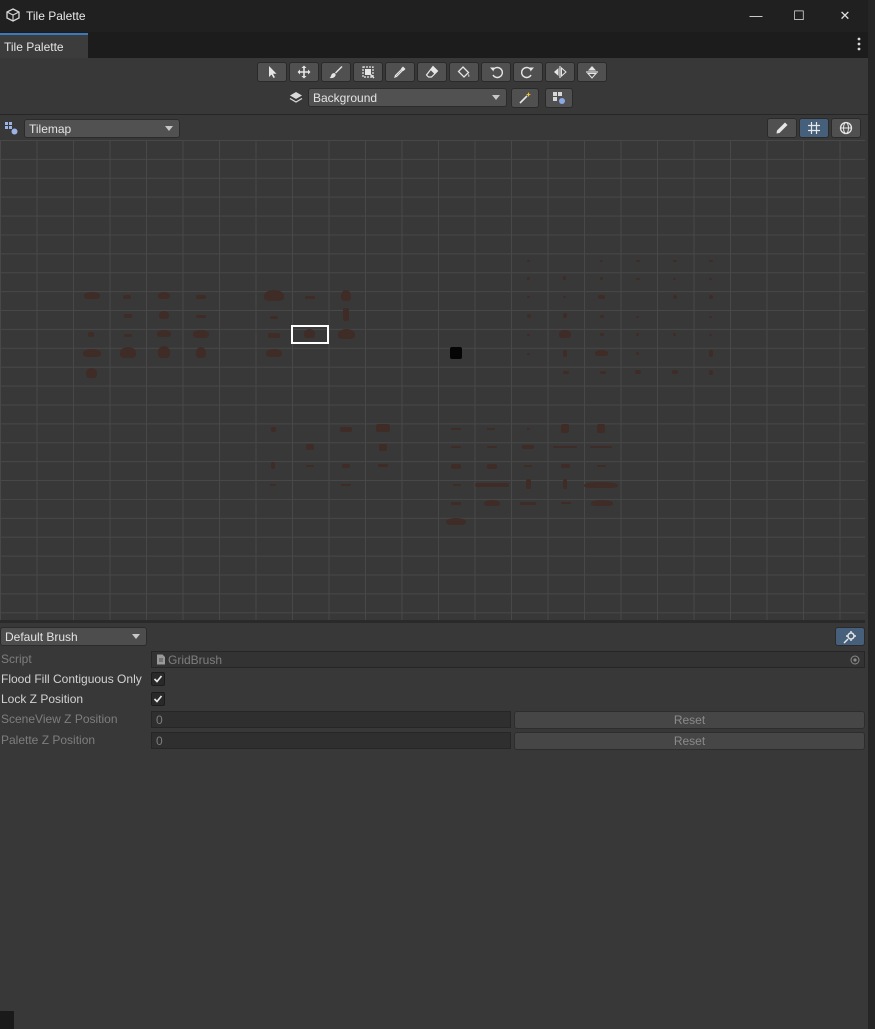 The width and height of the screenshot is (875, 1029). I want to click on palette-z-field: 0, so click(331, 740).